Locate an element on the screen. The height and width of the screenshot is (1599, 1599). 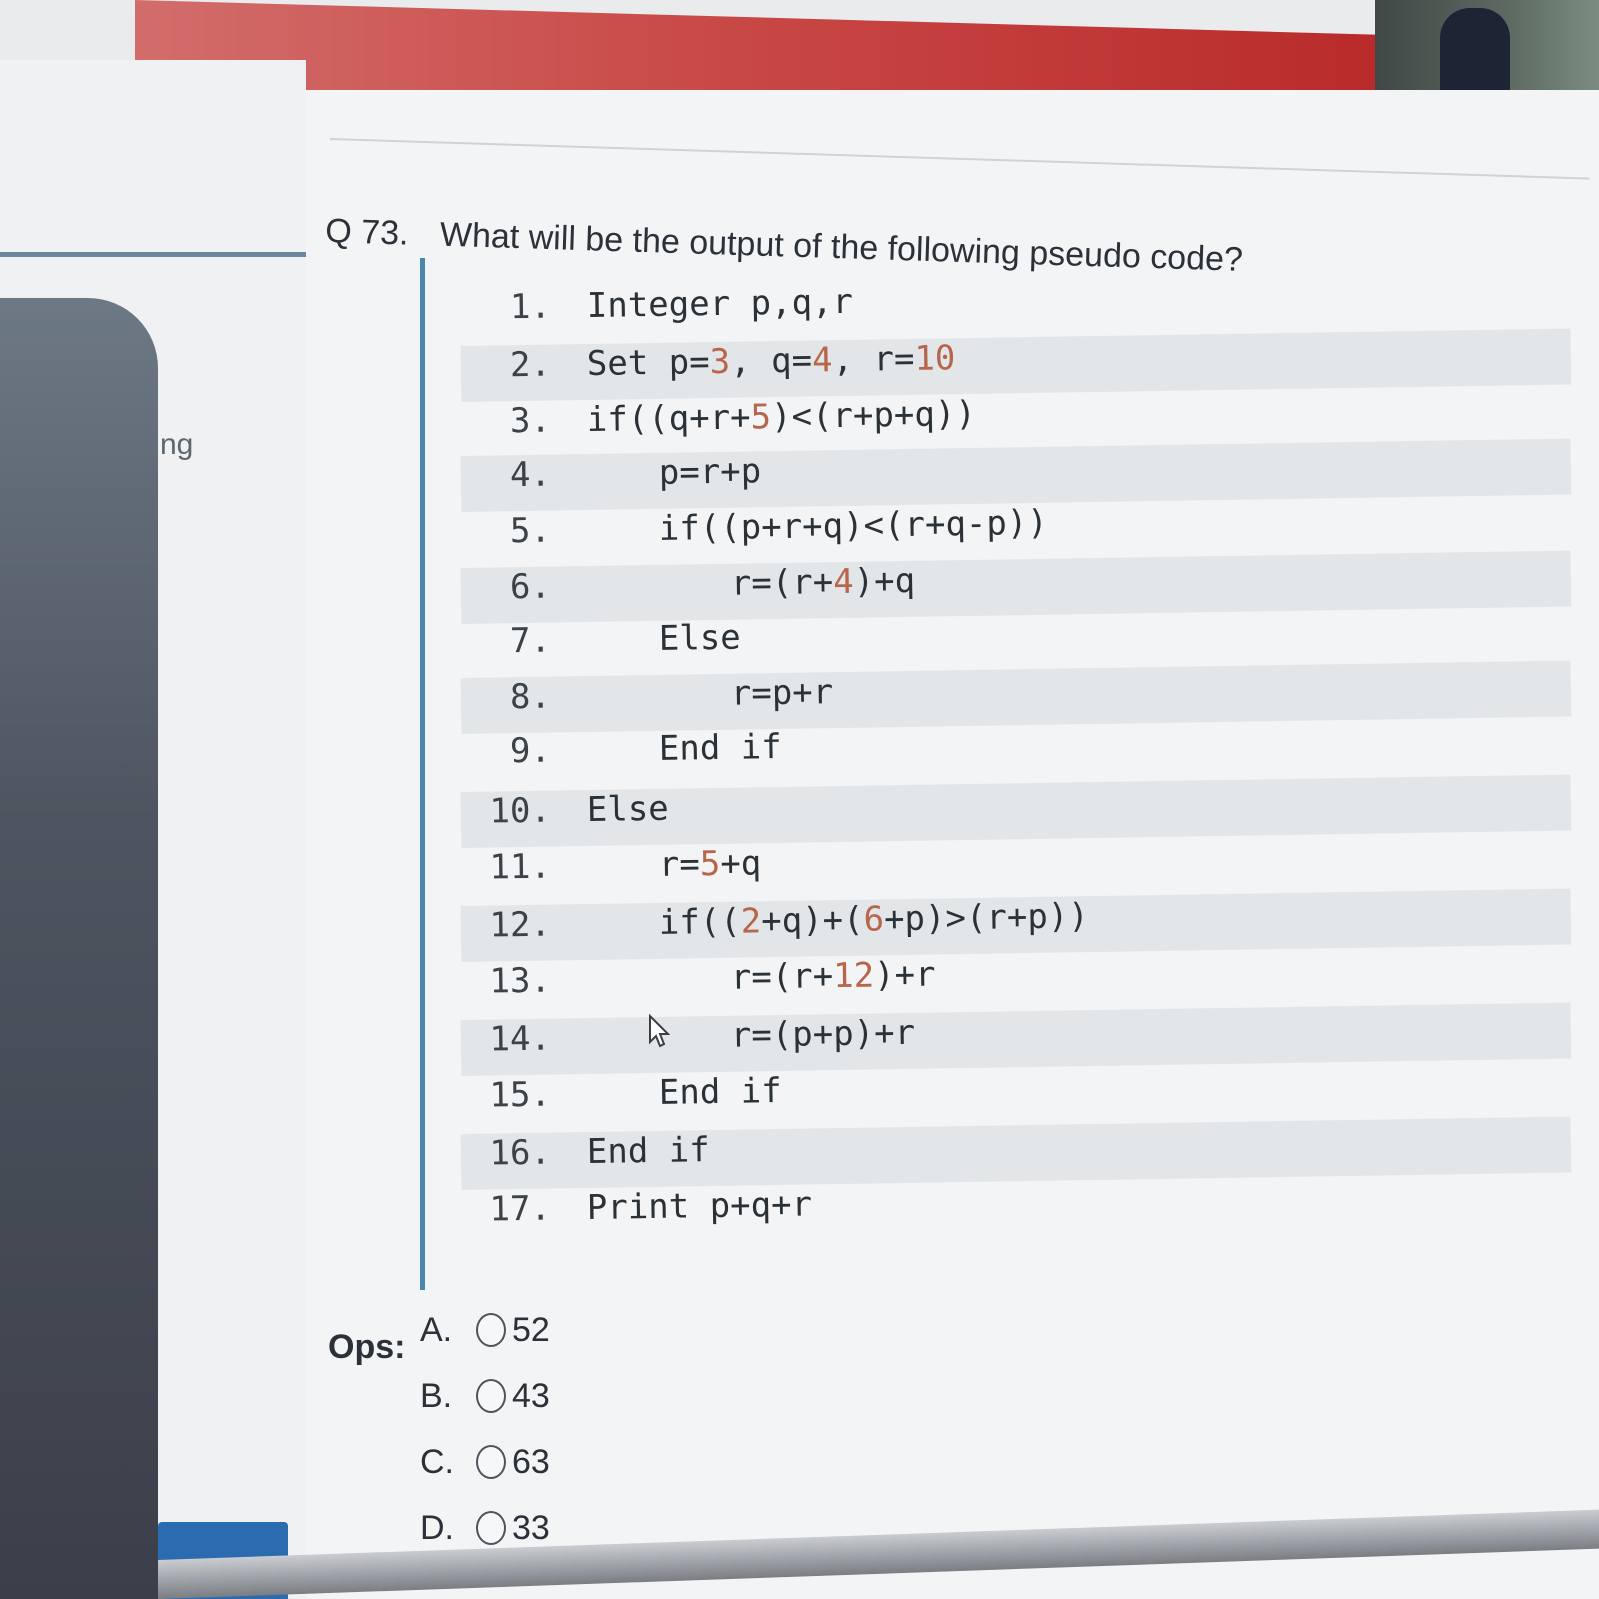
code-line: 9. End if is located at coordinates (622, 757).